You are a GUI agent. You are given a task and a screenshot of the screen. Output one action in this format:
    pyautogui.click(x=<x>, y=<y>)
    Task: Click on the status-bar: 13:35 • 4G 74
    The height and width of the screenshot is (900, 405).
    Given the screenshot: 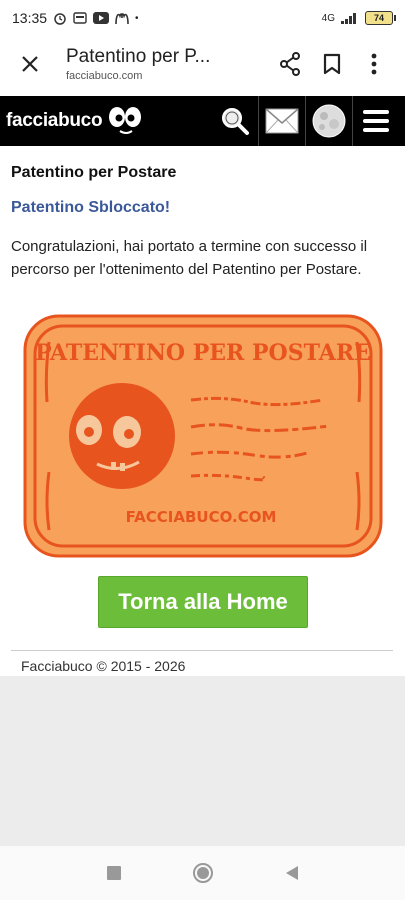 What is the action you would take?
    pyautogui.click(x=202, y=18)
    